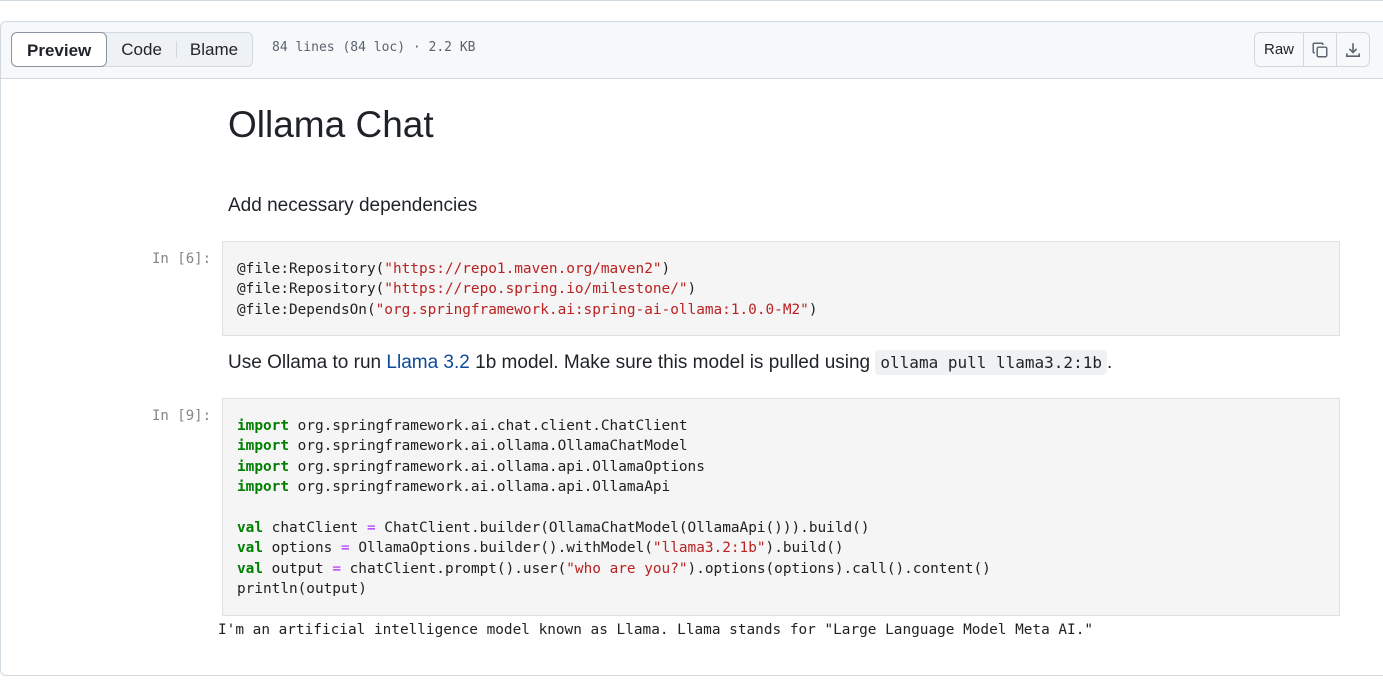 The image size is (1383, 694). I want to click on copy-icon, so click(1320, 49).